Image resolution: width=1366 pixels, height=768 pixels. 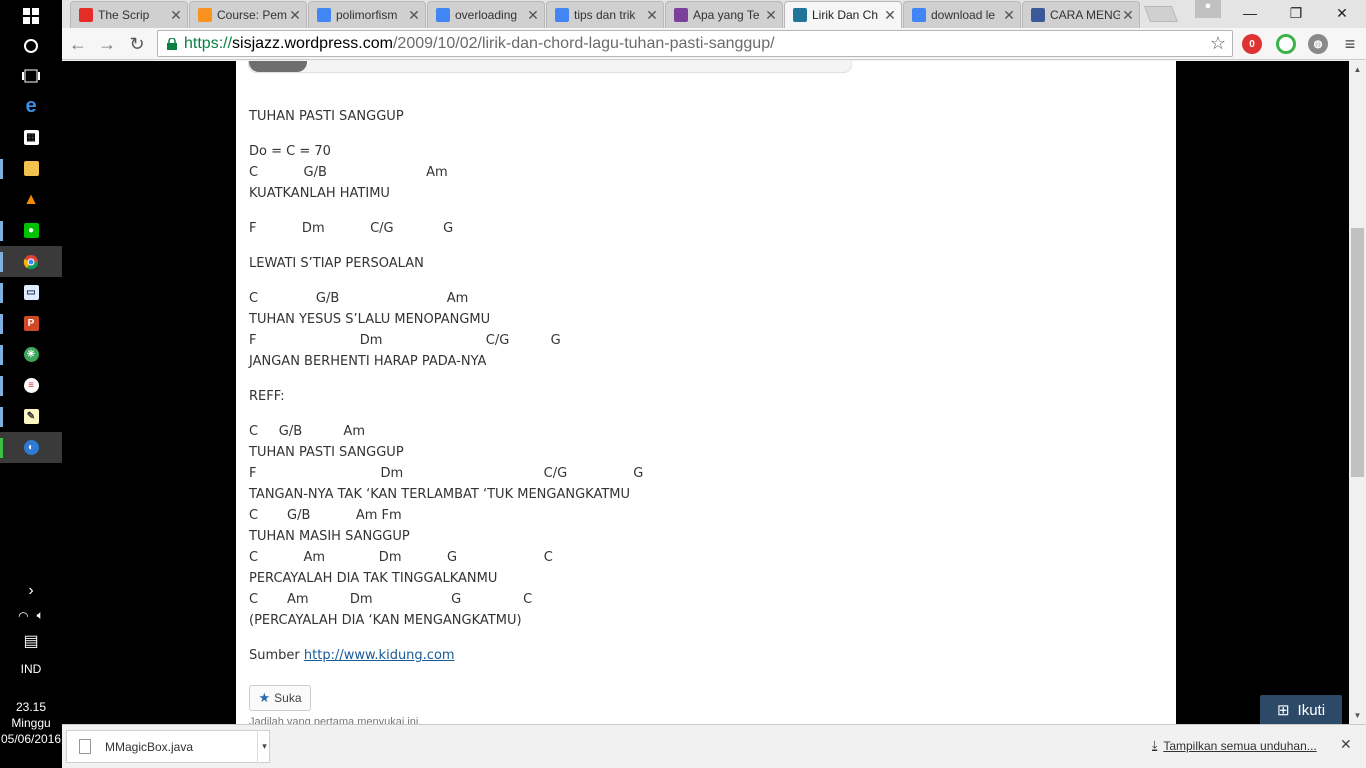 What do you see at coordinates (1301, 709) in the screenshot?
I see `follow-button: ⊞ Ikuti` at bounding box center [1301, 709].